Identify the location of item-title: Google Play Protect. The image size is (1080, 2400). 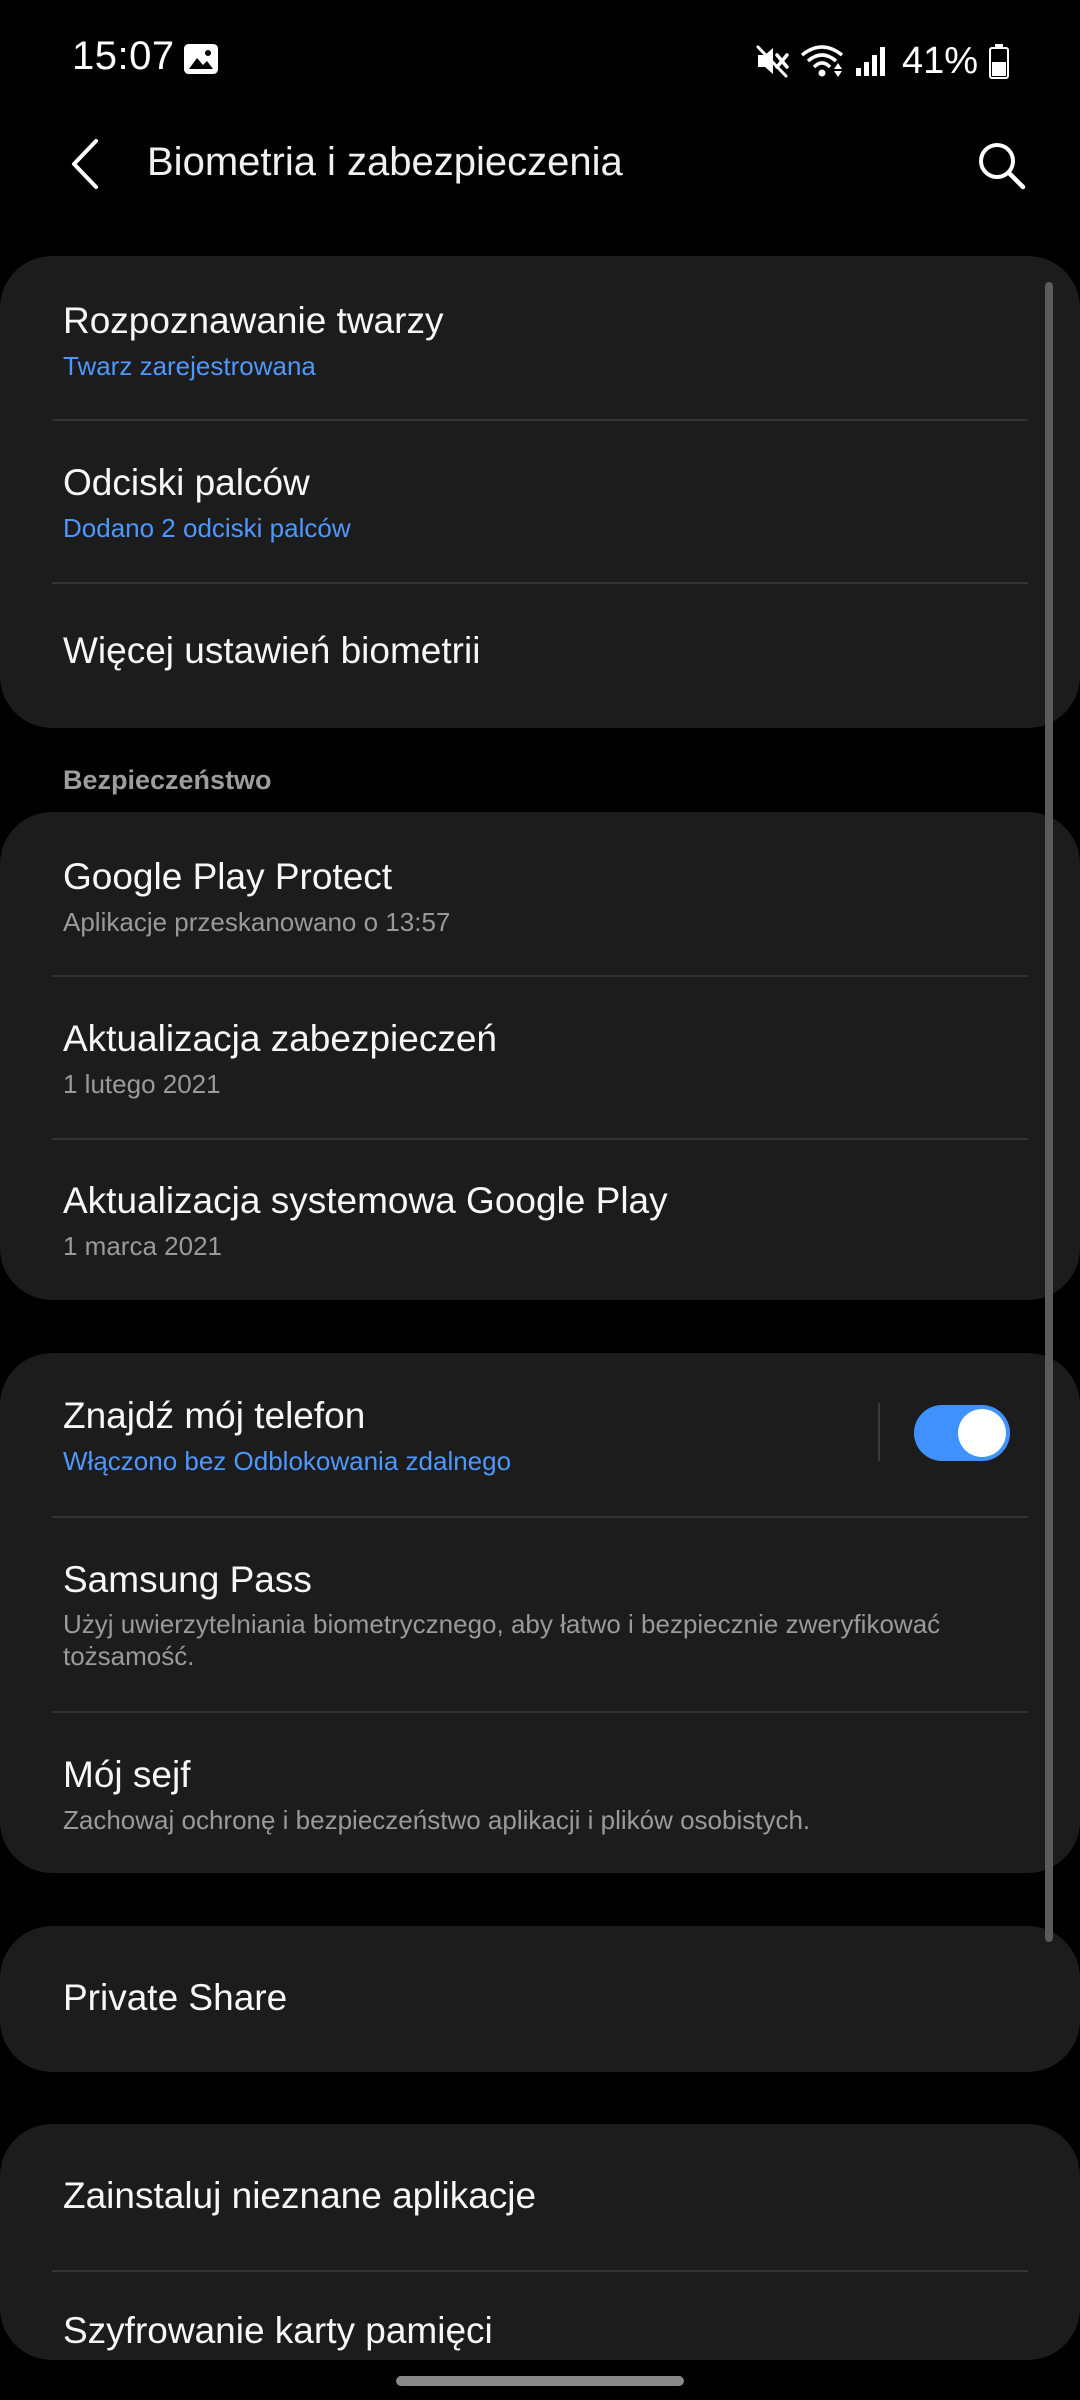
(228, 876).